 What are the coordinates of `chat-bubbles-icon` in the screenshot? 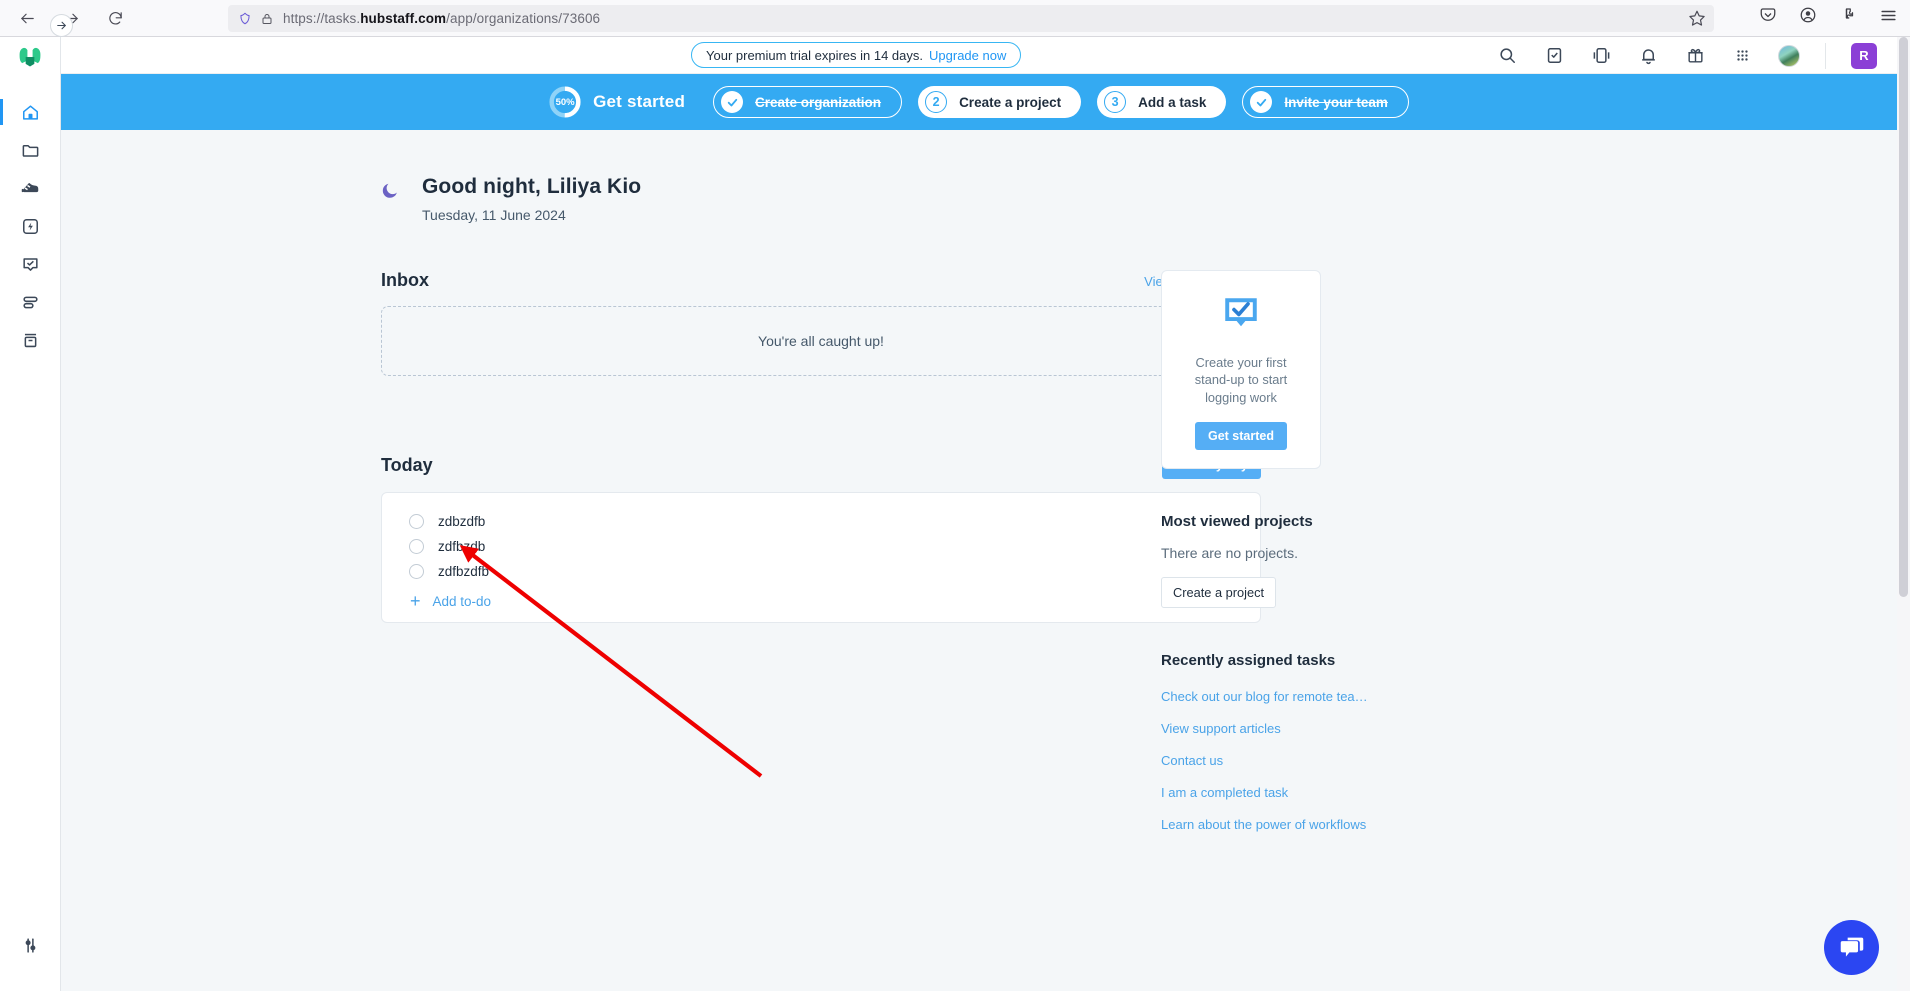 It's located at (1851, 947).